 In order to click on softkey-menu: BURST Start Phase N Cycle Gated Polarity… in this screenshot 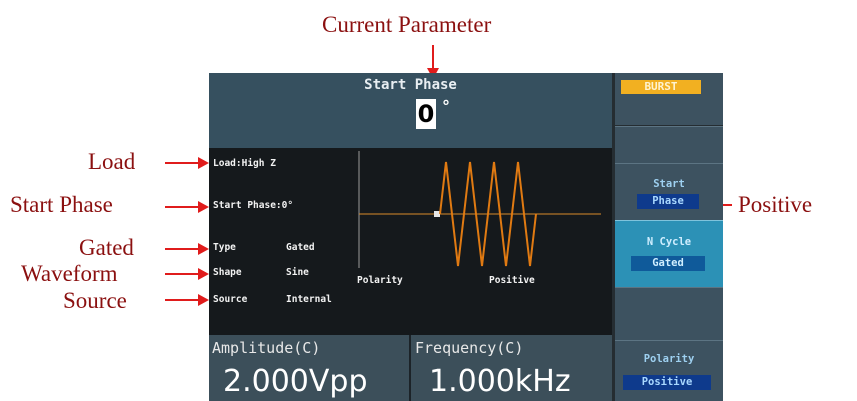, I will do `click(667, 237)`.